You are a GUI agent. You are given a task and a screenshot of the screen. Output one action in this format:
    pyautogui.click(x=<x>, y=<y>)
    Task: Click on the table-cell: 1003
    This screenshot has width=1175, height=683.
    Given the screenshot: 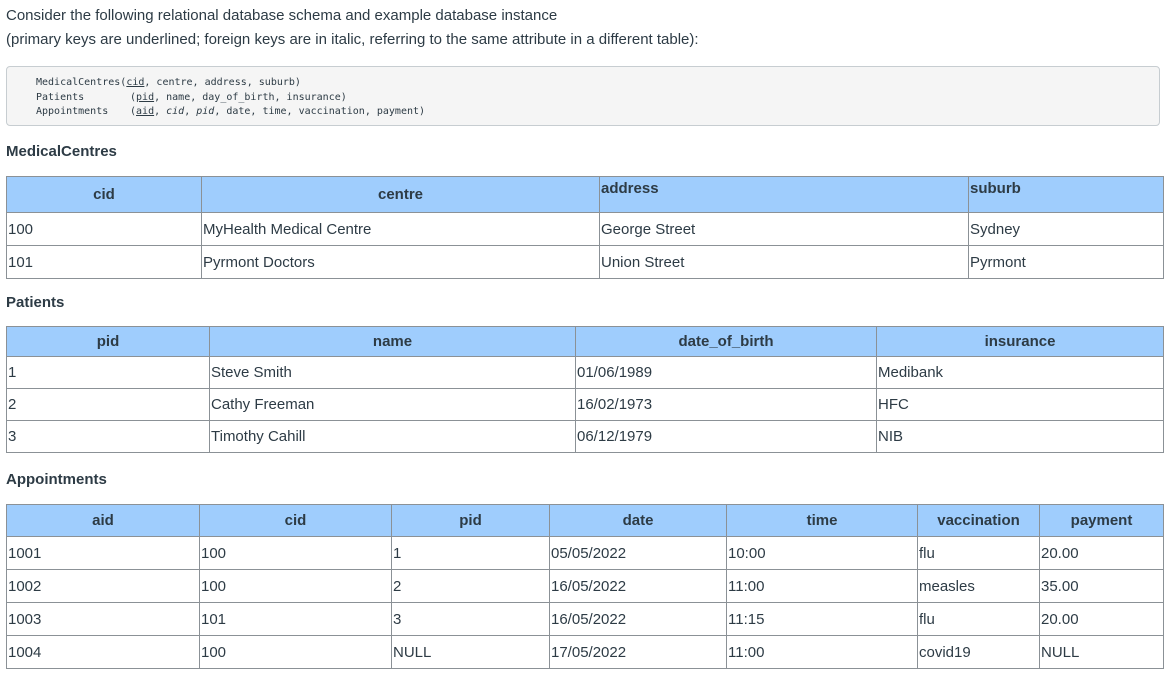 What is the action you would take?
    pyautogui.click(x=103, y=619)
    